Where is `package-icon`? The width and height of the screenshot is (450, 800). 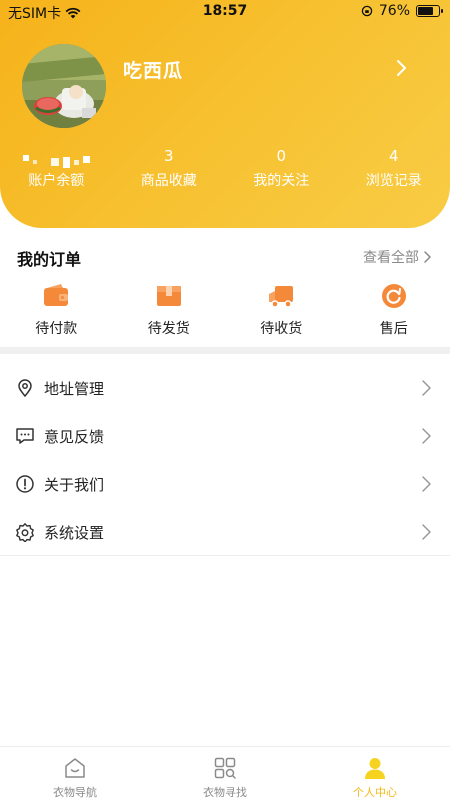 package-icon is located at coordinates (168, 296).